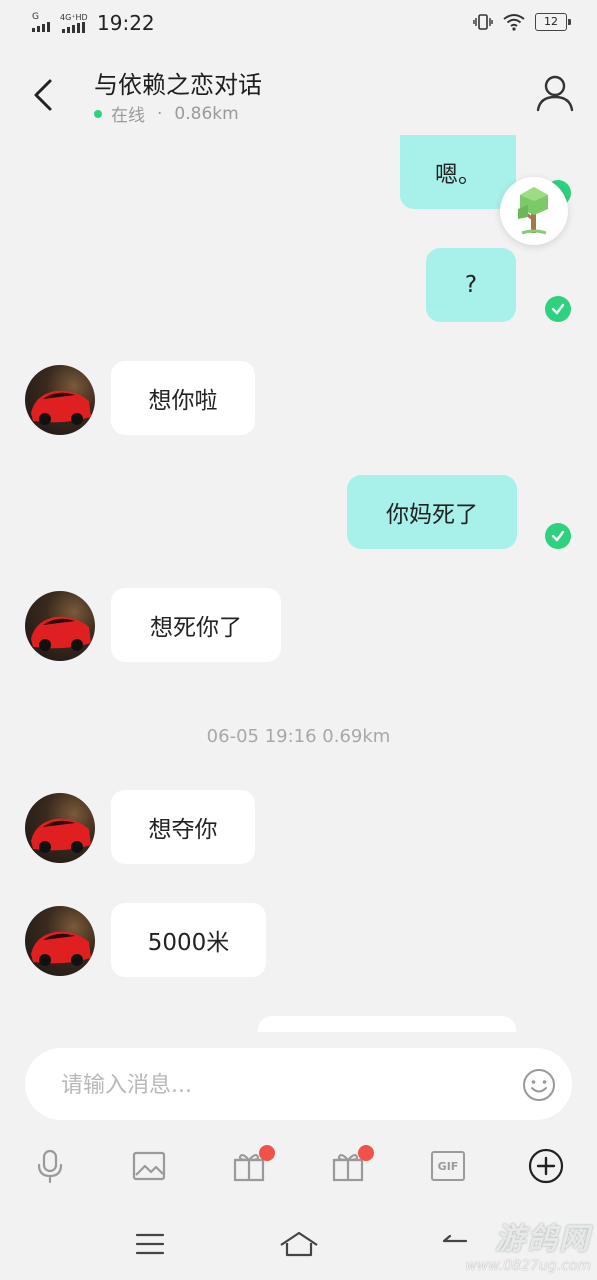  What do you see at coordinates (298, 736) in the screenshot?
I see `timestamp: 06-05 19:16 0.69km` at bounding box center [298, 736].